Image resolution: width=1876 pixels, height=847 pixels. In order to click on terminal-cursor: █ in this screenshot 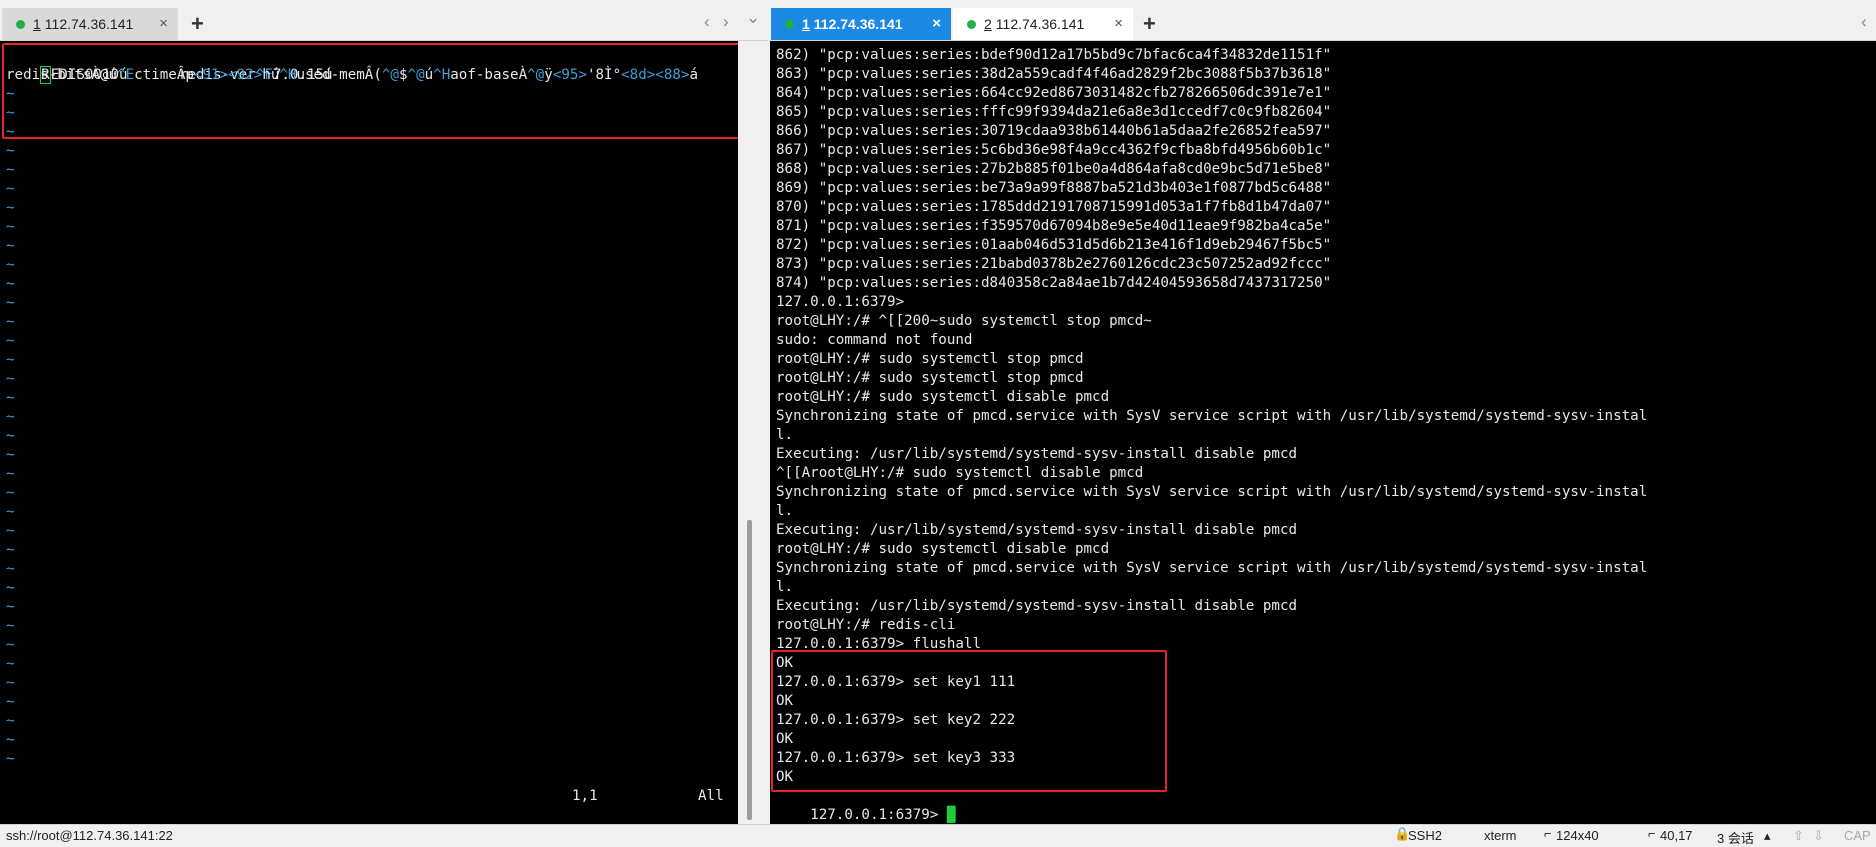, I will do `click(951, 815)`.